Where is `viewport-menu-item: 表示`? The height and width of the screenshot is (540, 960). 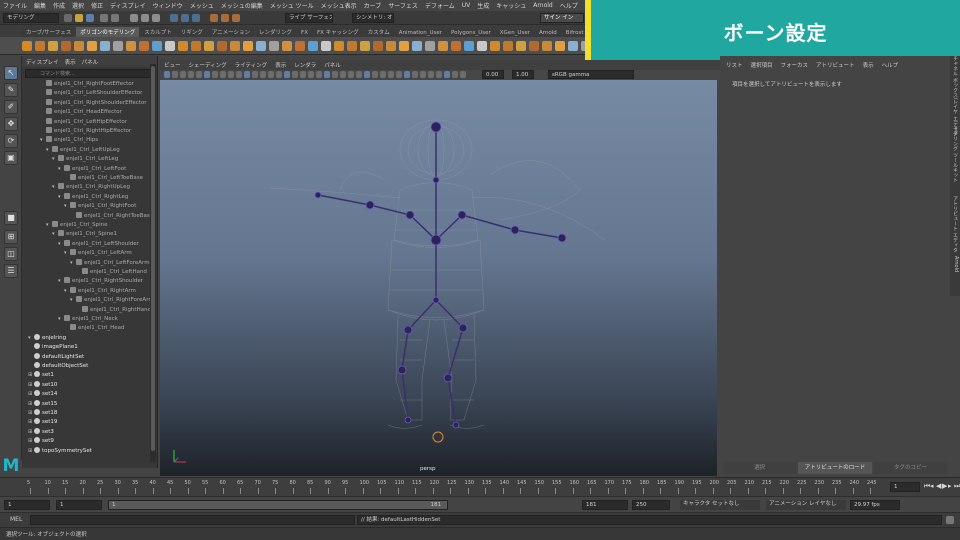
viewport-menu-item: 表示 is located at coordinates (280, 65).